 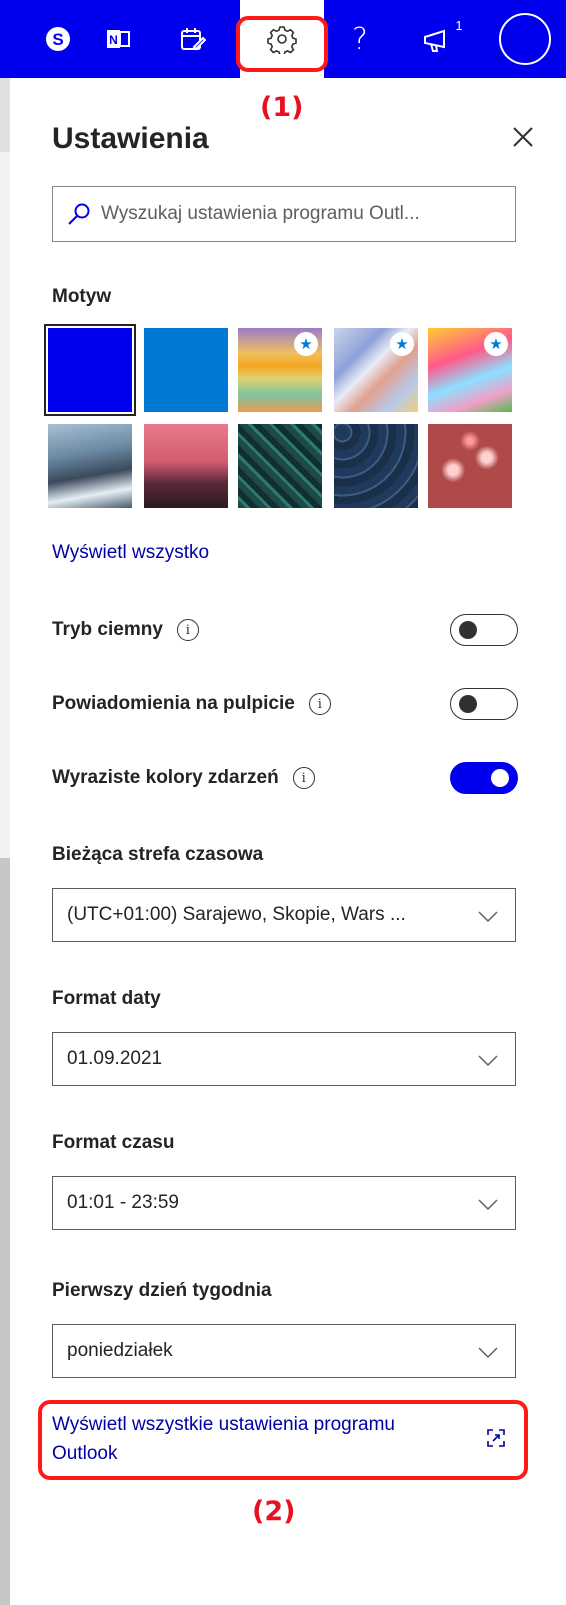 What do you see at coordinates (5, 841) in the screenshot?
I see `left-scroll-strip` at bounding box center [5, 841].